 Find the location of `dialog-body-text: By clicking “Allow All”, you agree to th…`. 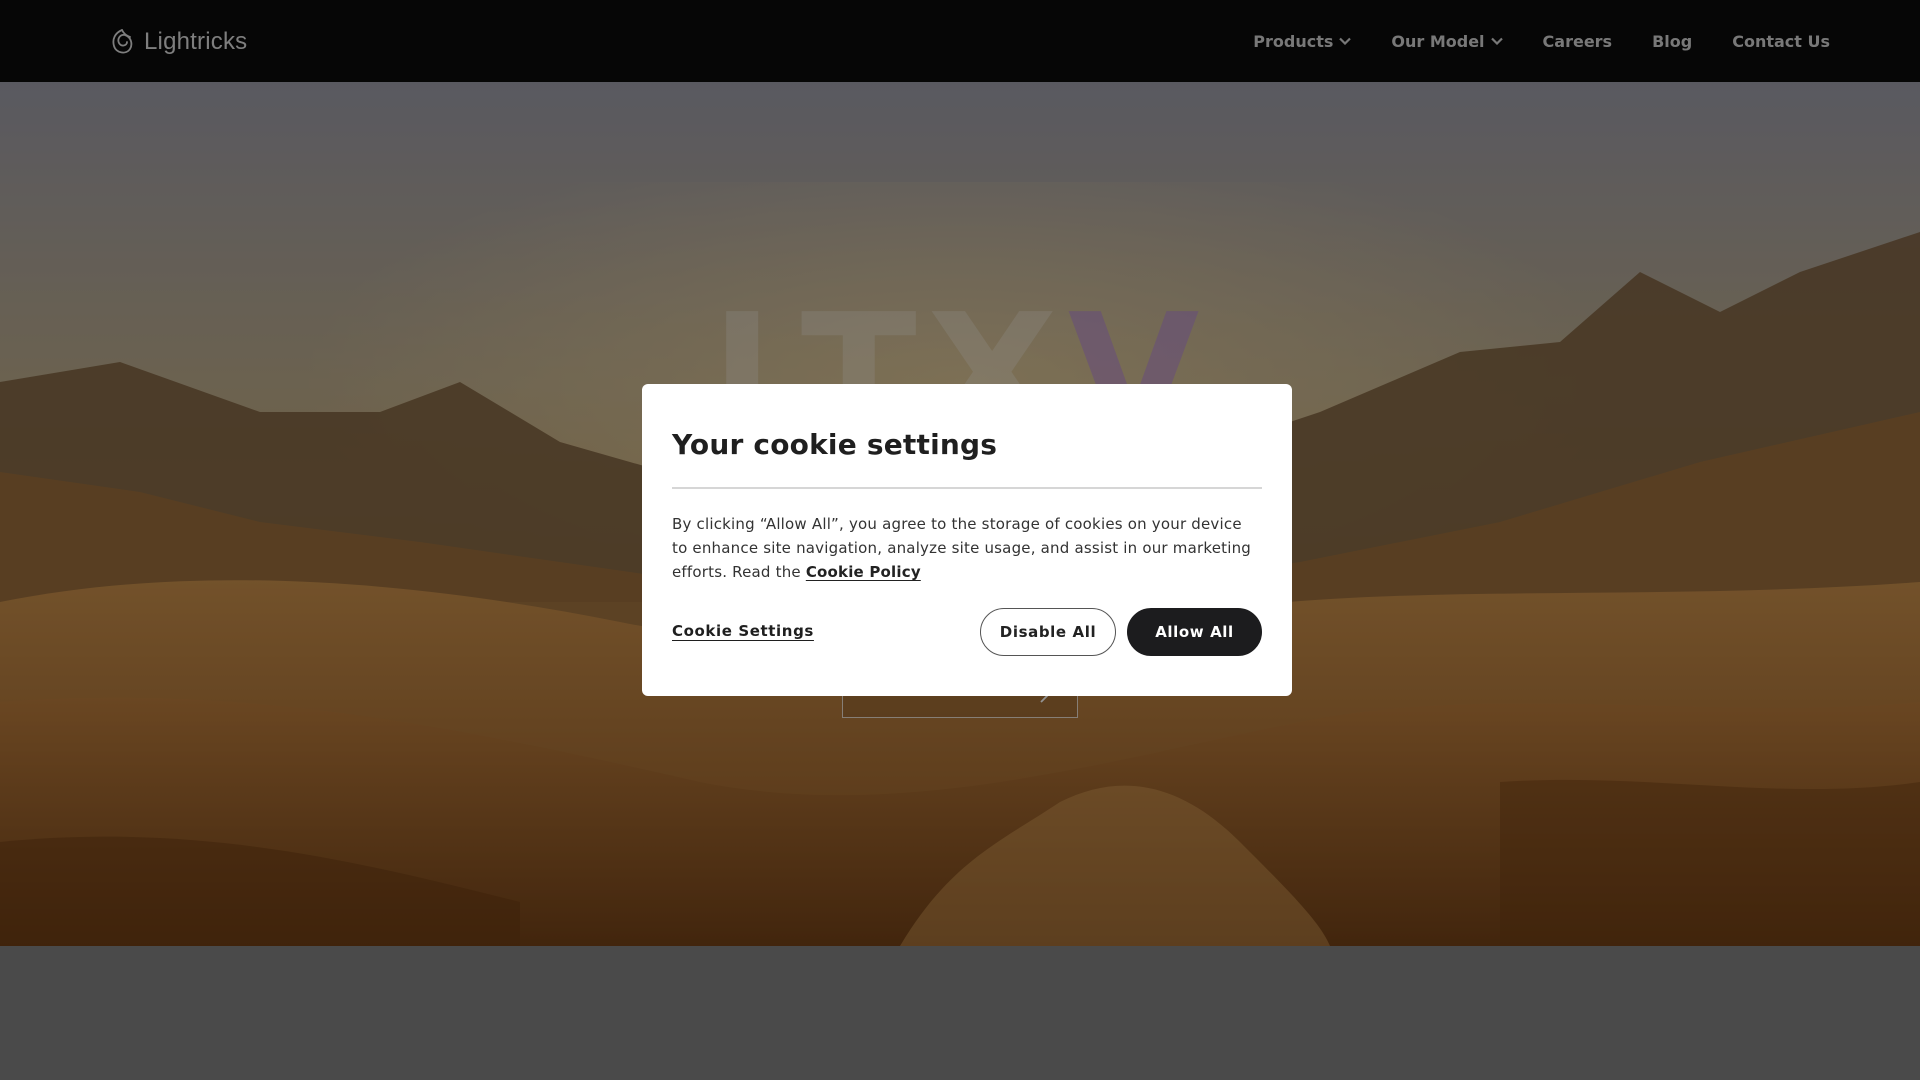

dialog-body-text: By clicking “Allow All”, you agree to th… is located at coordinates (967, 548).